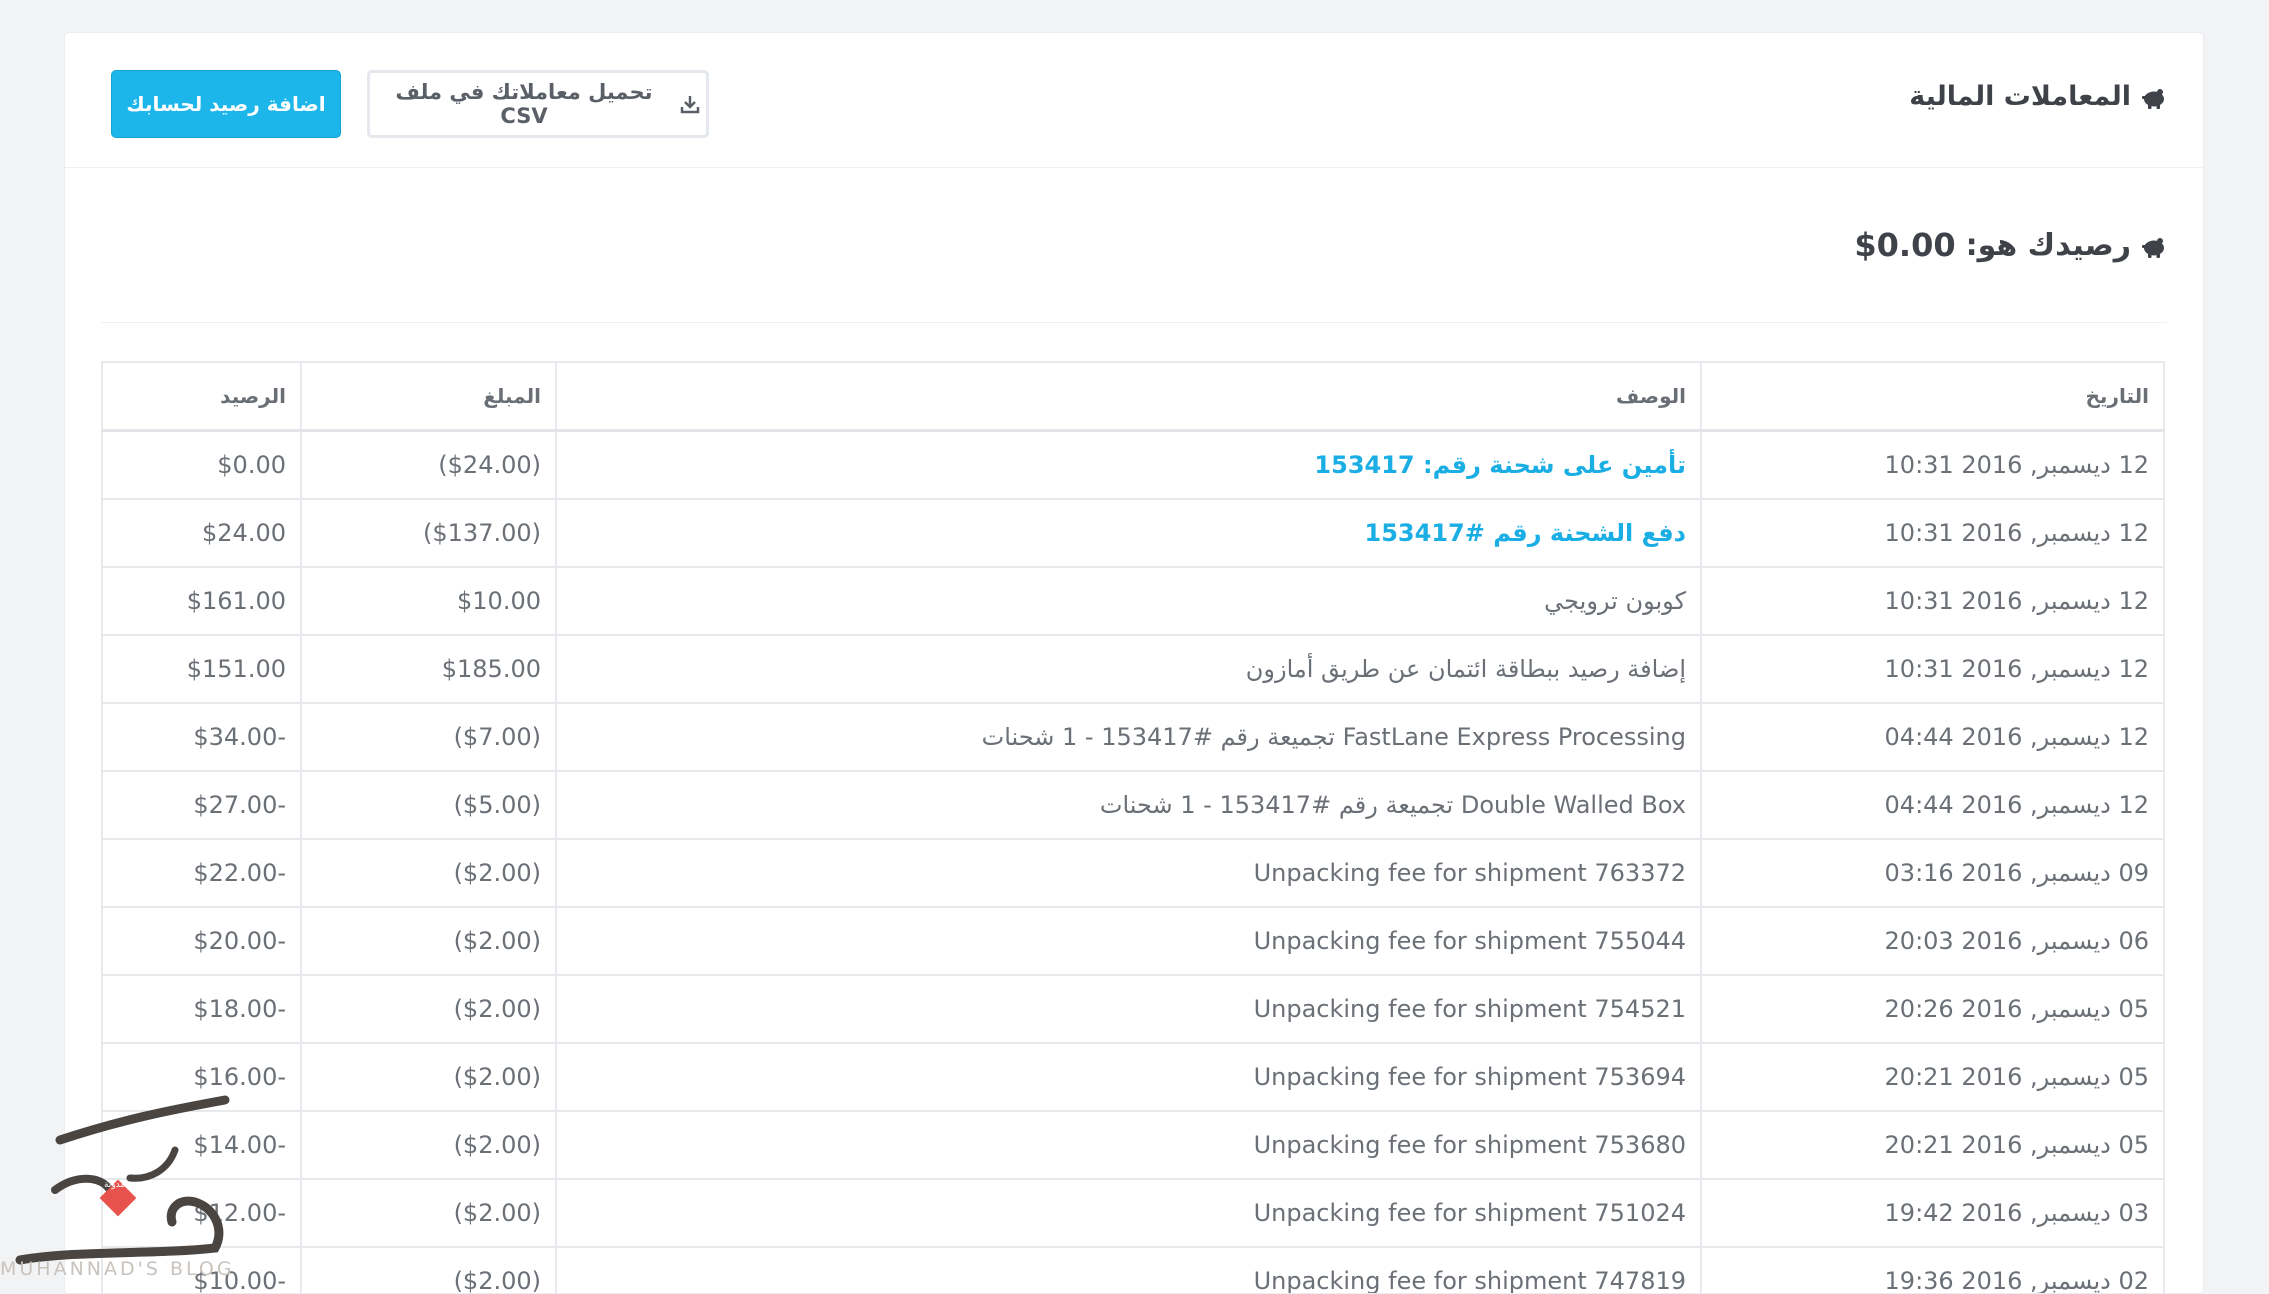 This screenshot has width=2269, height=1294. Describe the element at coordinates (1932, 1009) in the screenshot. I see `cell-date: 05 ديسمبر, 2016 20:26` at that location.